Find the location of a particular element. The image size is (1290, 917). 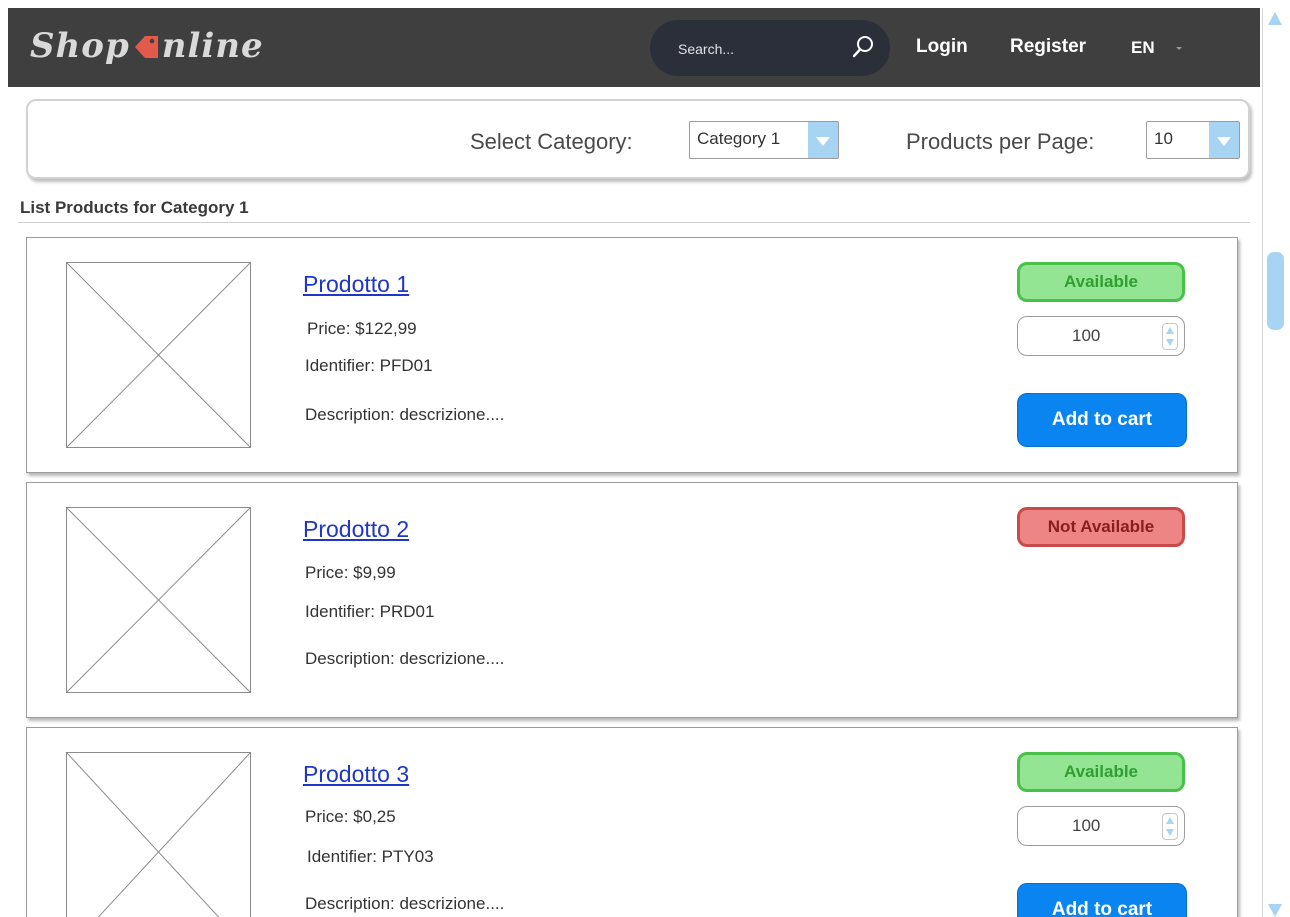

per-page-select: 10 is located at coordinates (1193, 140).